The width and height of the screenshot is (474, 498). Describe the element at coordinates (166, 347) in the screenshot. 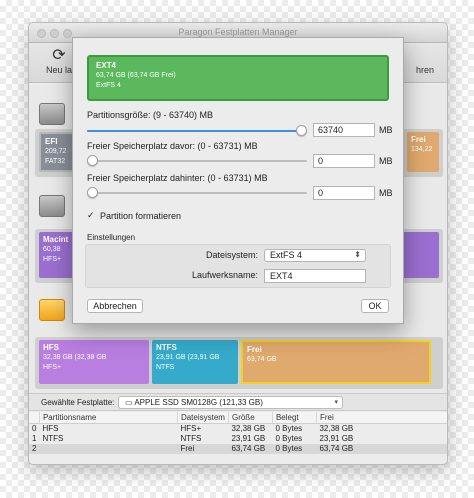

I see `partition-ntfs-name: NTFS` at that location.